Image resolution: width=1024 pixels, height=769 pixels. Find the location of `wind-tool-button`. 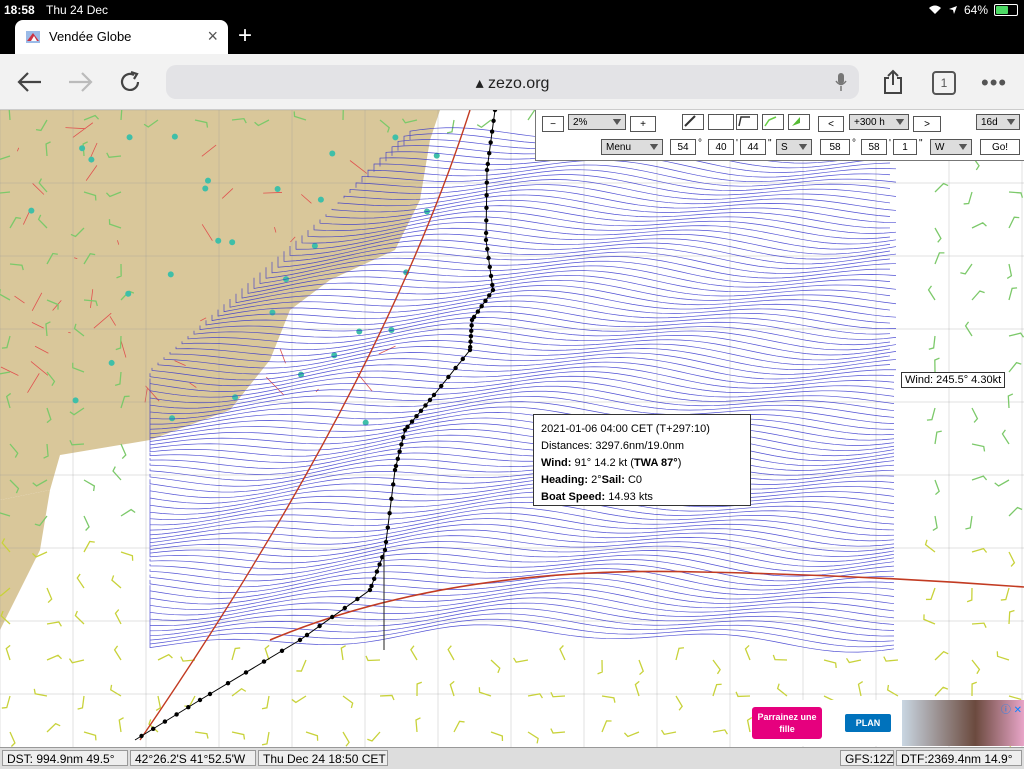

wind-tool-button is located at coordinates (799, 122).